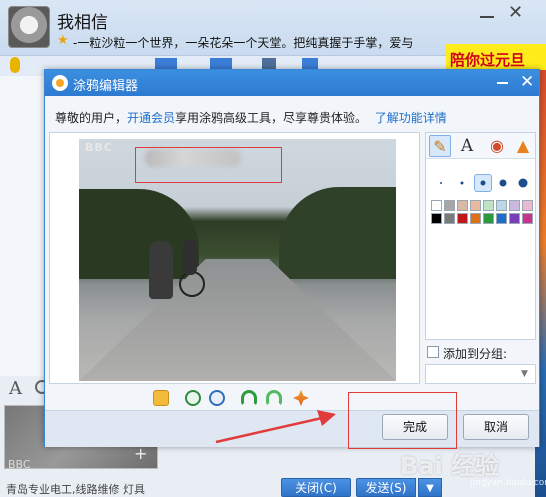 The image size is (546, 497). I want to click on thumbnail-caption: BBC, so click(19, 464).